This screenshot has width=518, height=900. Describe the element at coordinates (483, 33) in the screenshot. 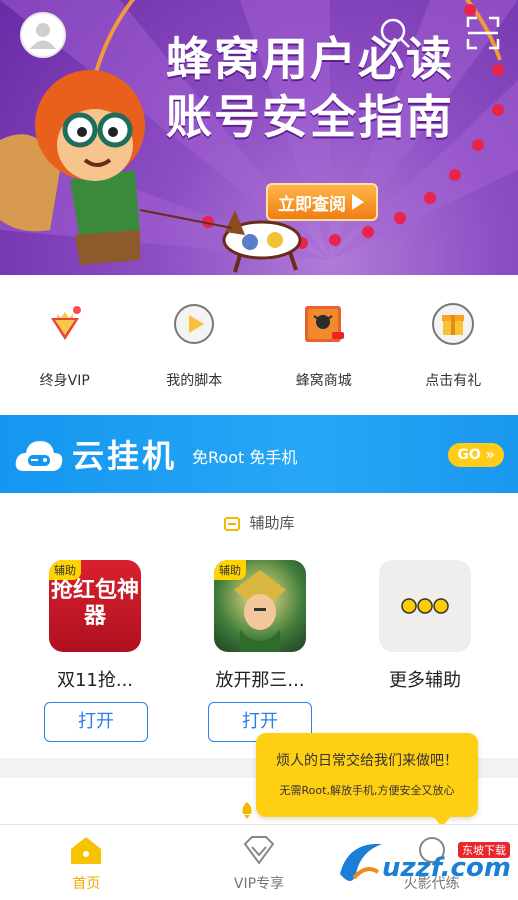

I see `scan-icon` at that location.